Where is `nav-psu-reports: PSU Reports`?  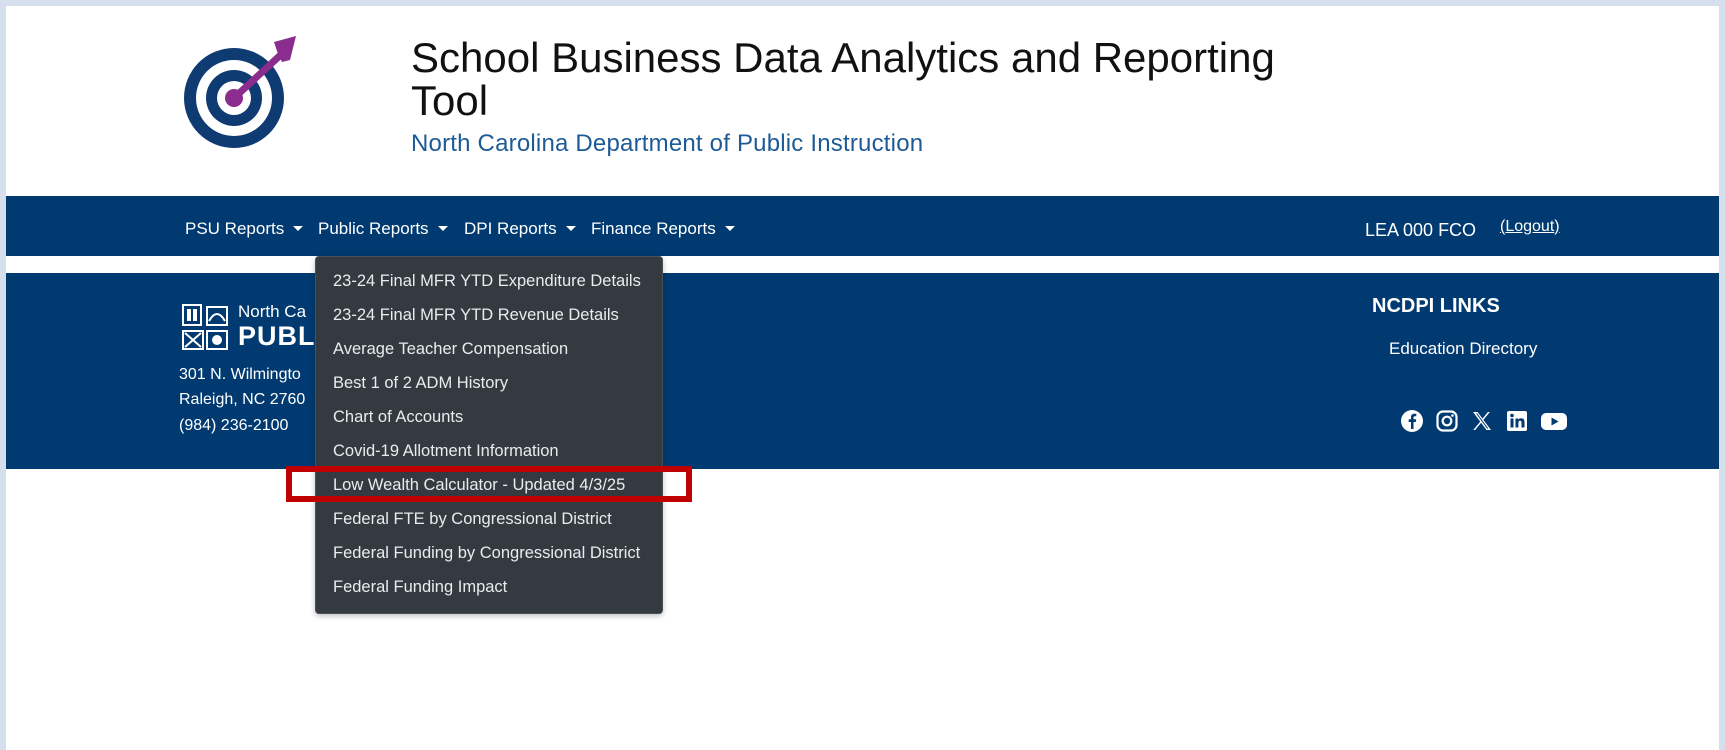
nav-psu-reports: PSU Reports is located at coordinates (244, 229).